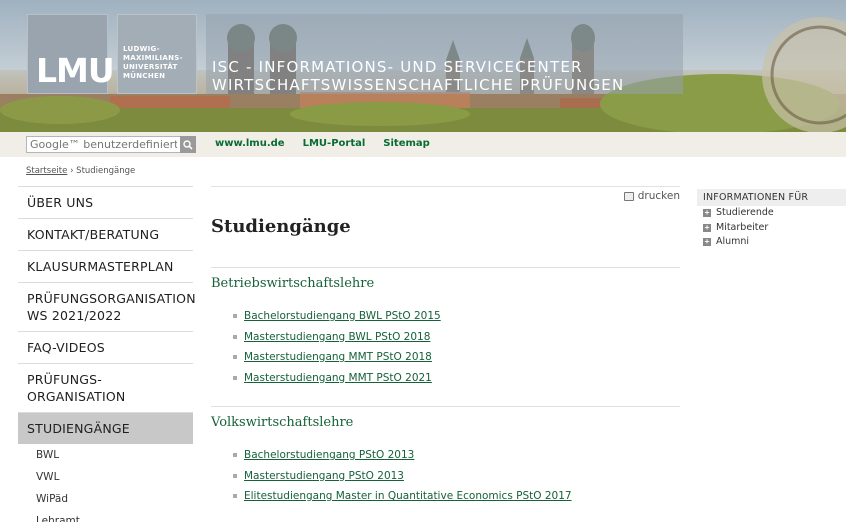  What do you see at coordinates (658, 196) in the screenshot?
I see `print-label: drucken` at bounding box center [658, 196].